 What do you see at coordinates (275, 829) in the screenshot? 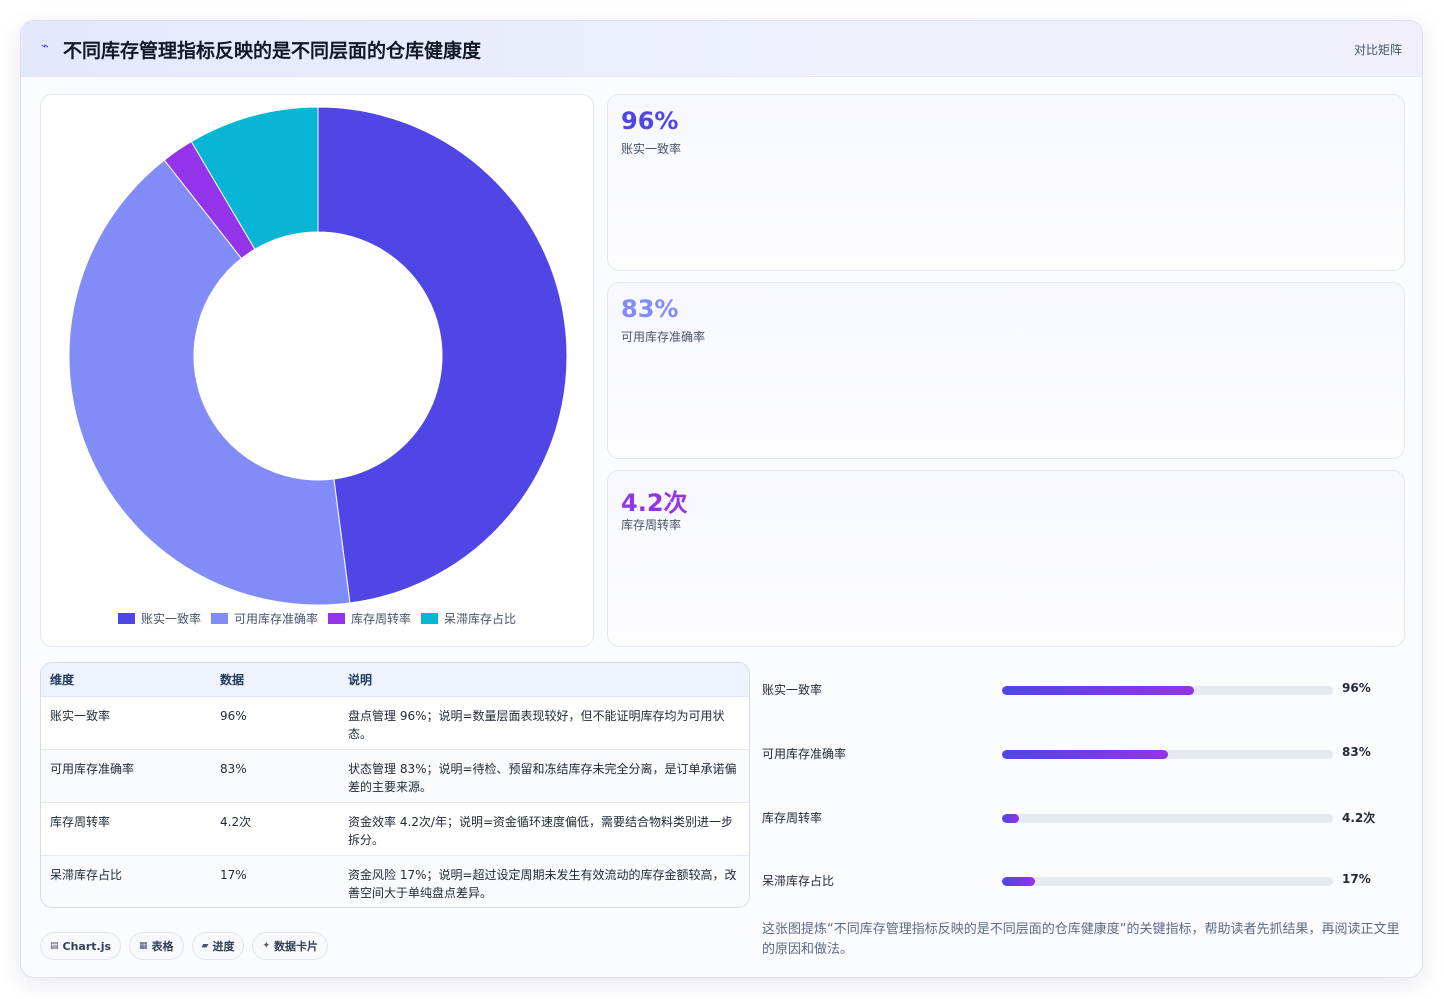
I see `table-cell: 4.2次` at bounding box center [275, 829].